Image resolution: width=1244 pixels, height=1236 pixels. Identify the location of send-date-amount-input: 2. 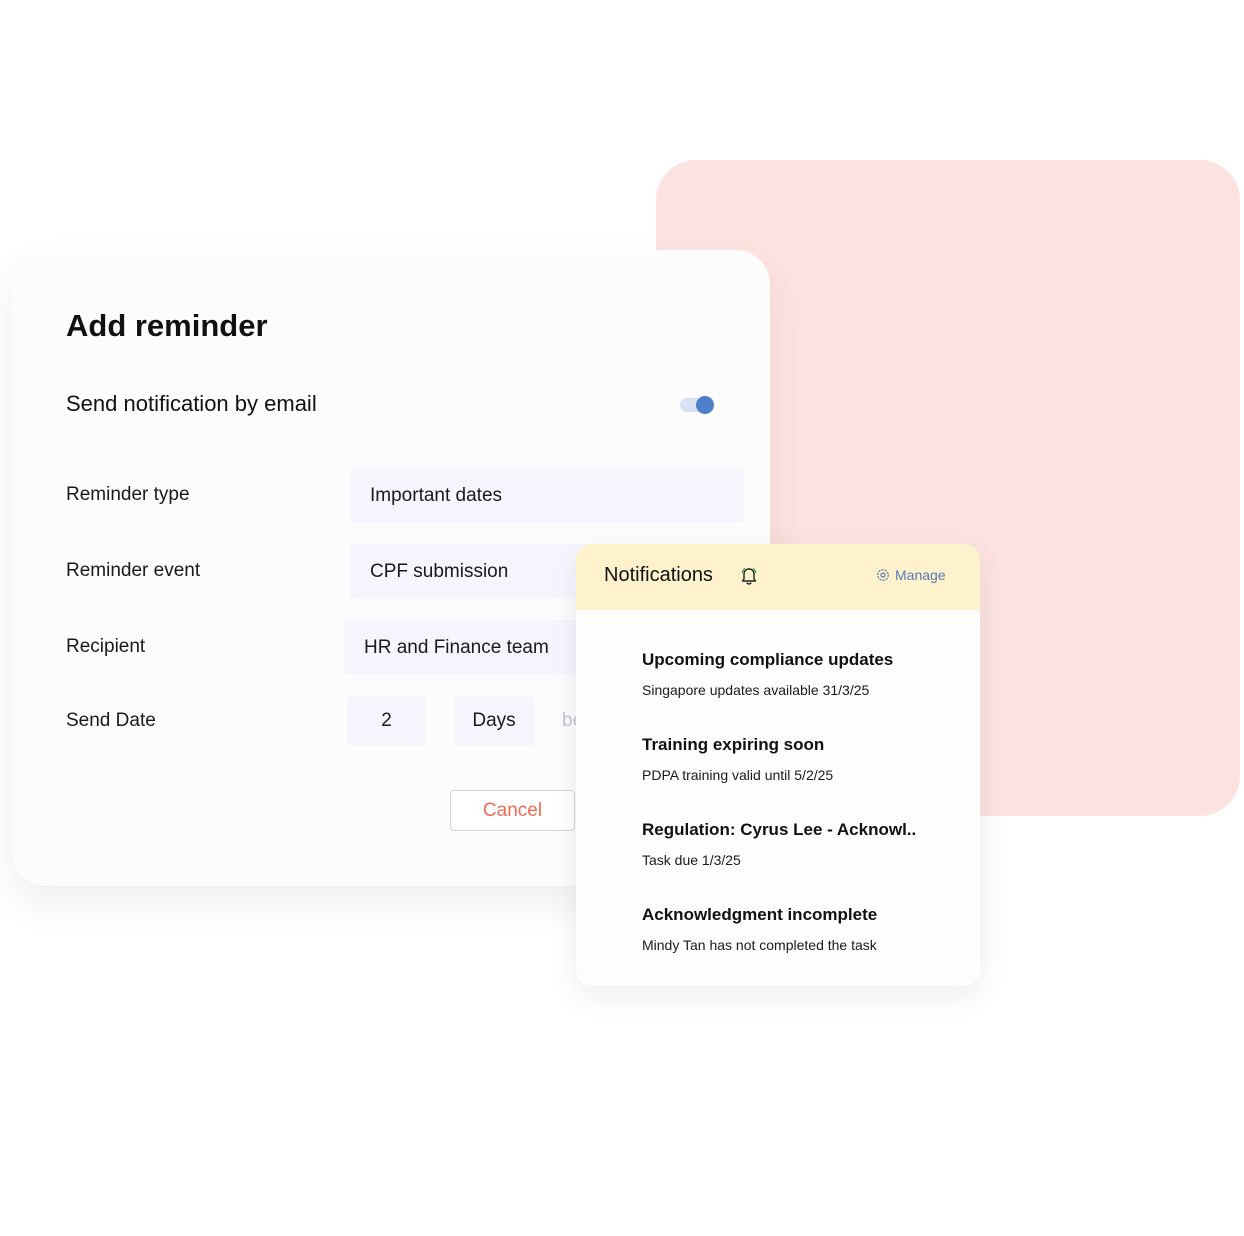
(386, 721).